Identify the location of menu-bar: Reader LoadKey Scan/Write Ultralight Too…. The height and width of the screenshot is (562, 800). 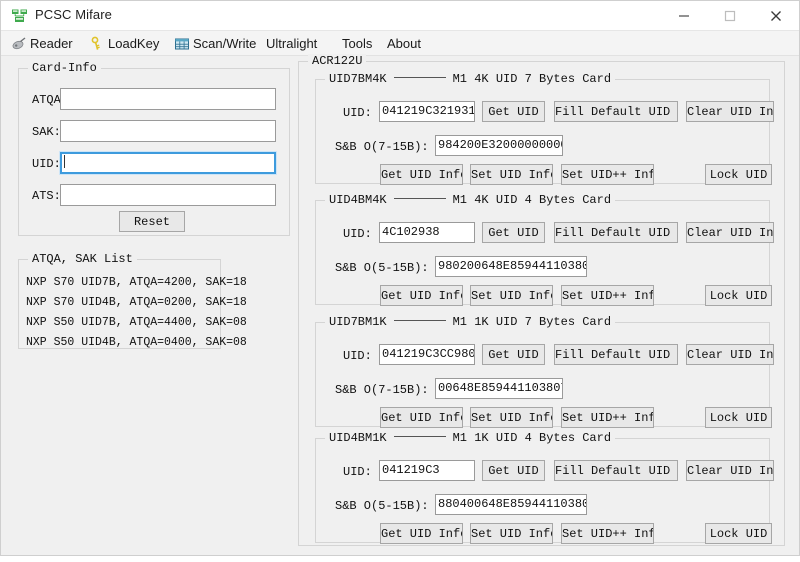
(400, 43).